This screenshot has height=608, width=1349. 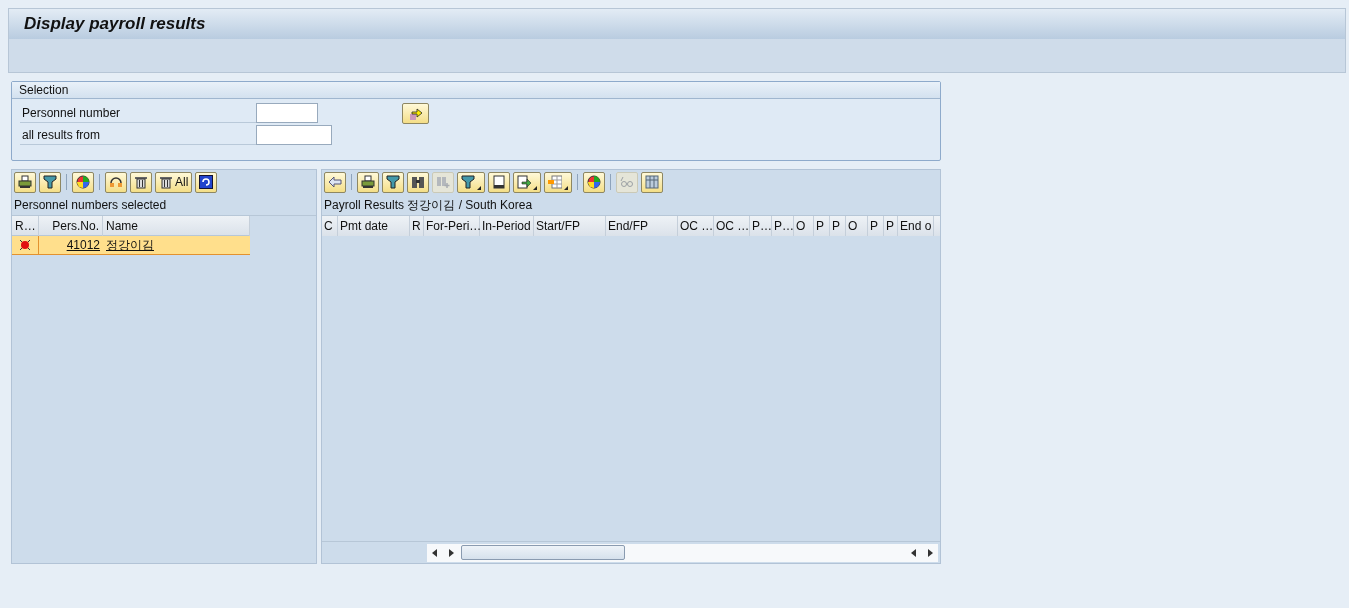 What do you see at coordinates (524, 182) in the screenshot?
I see `export-icon` at bounding box center [524, 182].